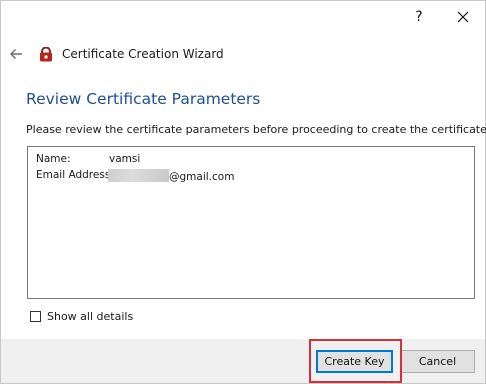 The height and width of the screenshot is (384, 486). What do you see at coordinates (16, 54) in the screenshot?
I see `back-arrow-icon` at bounding box center [16, 54].